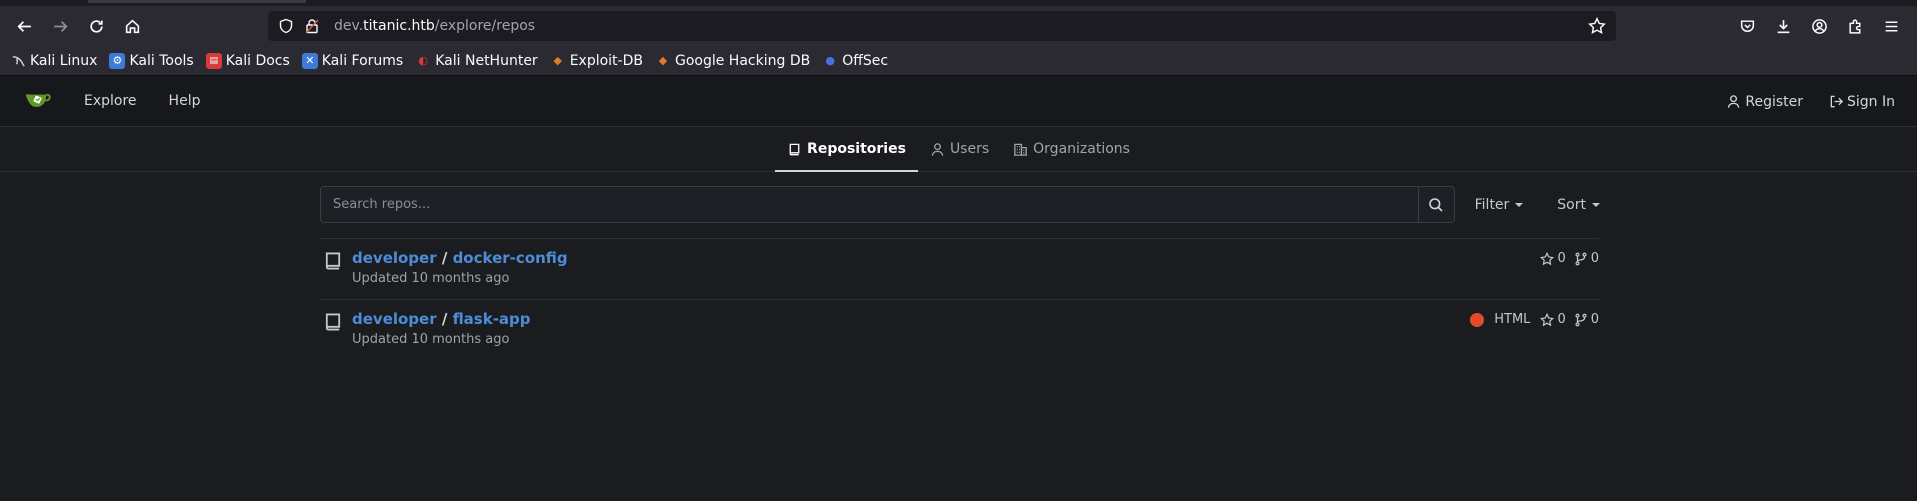 This screenshot has height=501, width=1917. I want to click on bookmark-kali-docs: ▤ Kali Docs, so click(247, 60).